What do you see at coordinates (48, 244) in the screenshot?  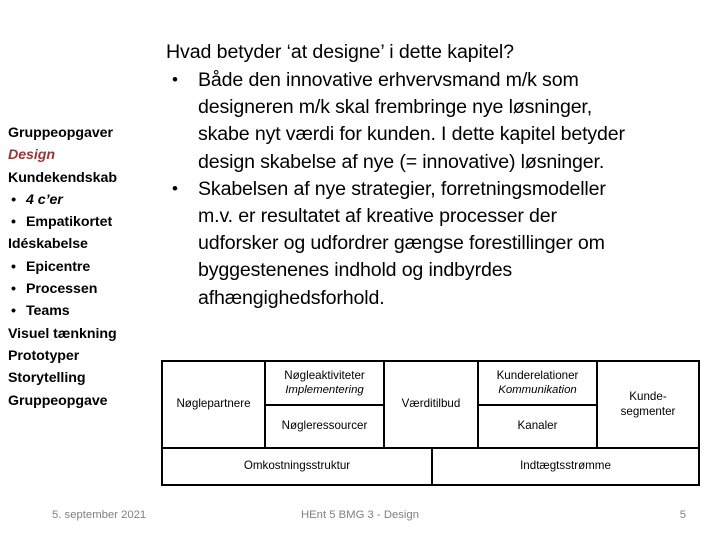 I see `sidebar-item-label: Idéskabelse` at bounding box center [48, 244].